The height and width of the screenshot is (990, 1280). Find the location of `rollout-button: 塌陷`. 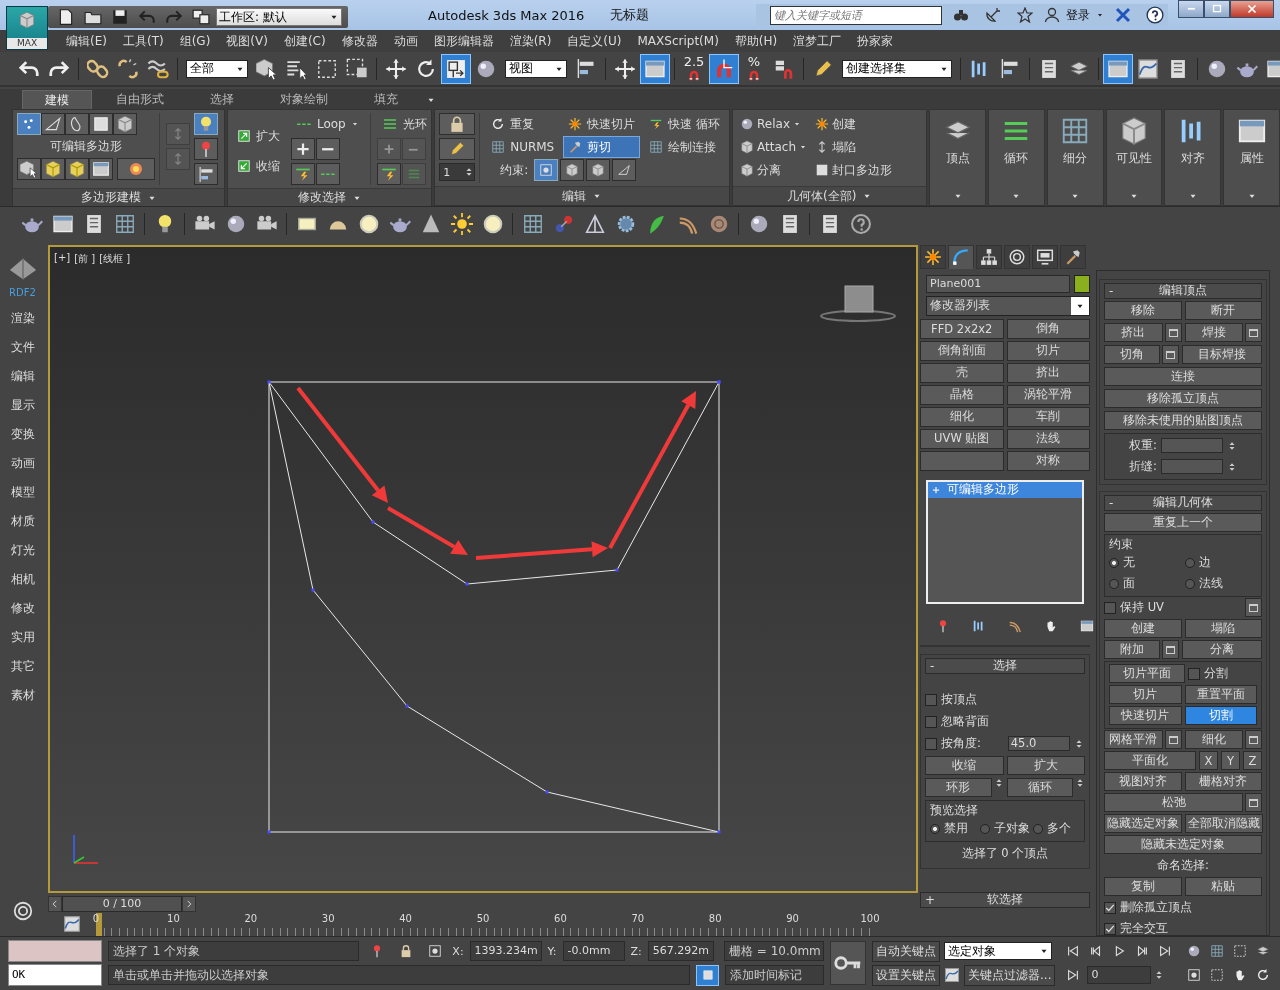

rollout-button: 塌陷 is located at coordinates (1223, 629).